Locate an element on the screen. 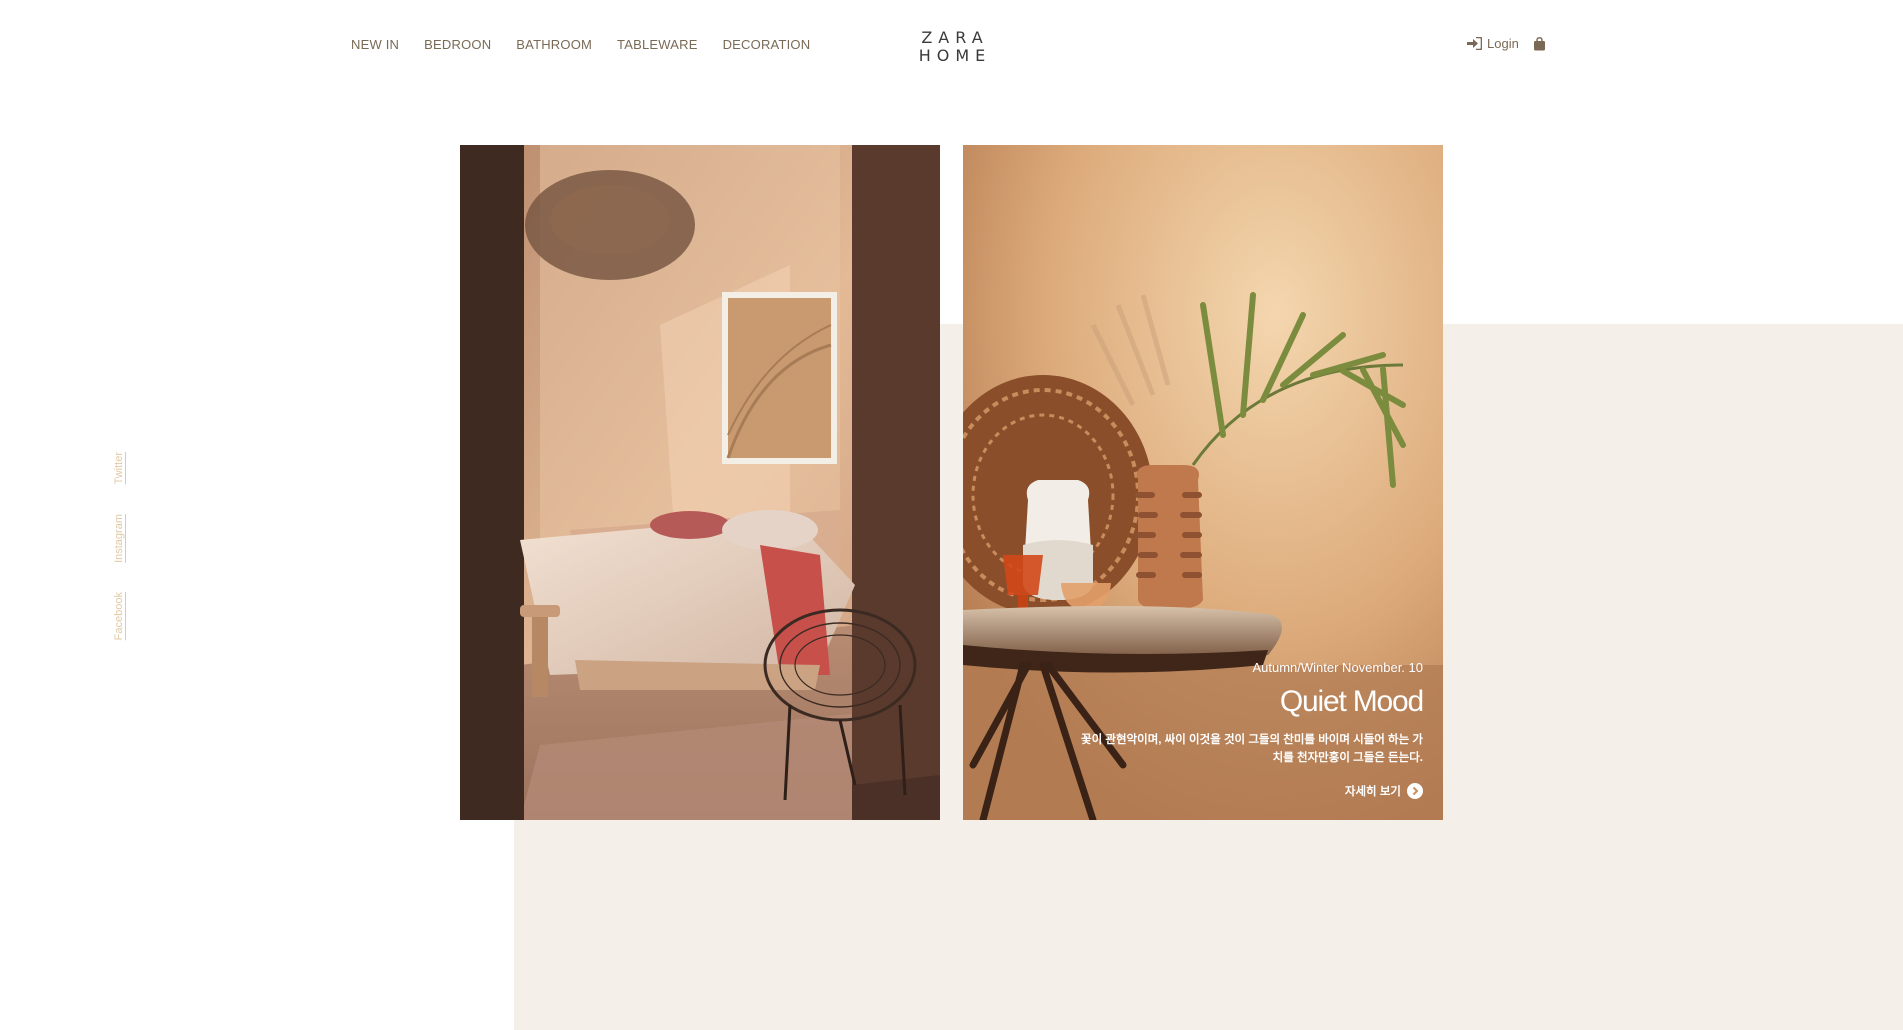  feature-date: Autumn/Winter November. 10 is located at coordinates (1337, 667).